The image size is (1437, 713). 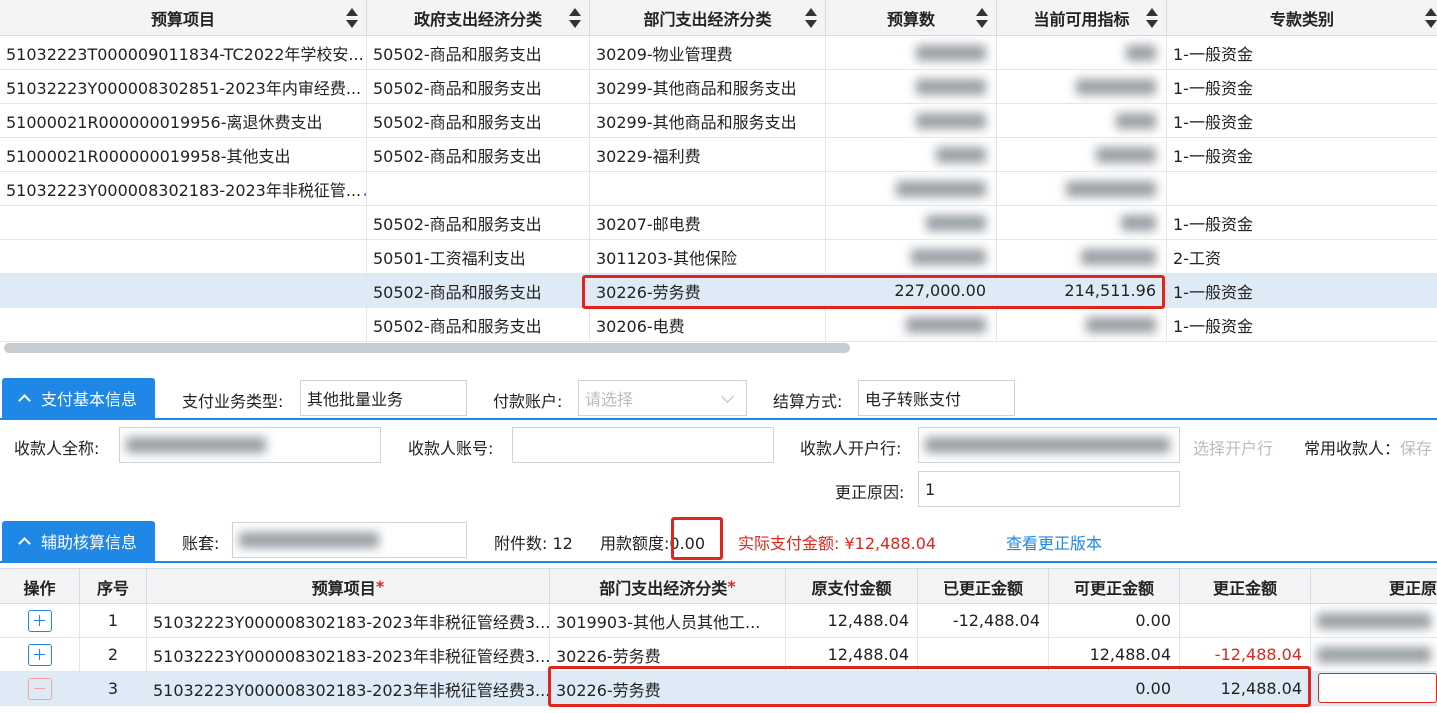 I want to click on pay-account-select: 请选择, so click(x=662, y=398).